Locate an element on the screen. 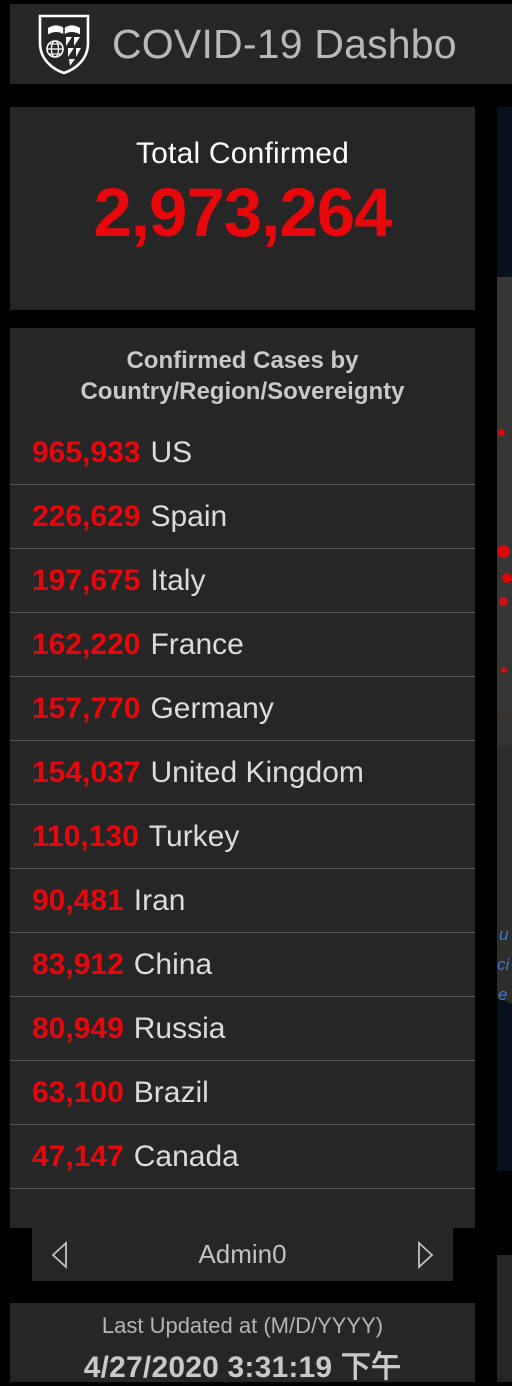 This screenshot has height=1386, width=512. chevron-left-icon is located at coordinates (60, 1254).